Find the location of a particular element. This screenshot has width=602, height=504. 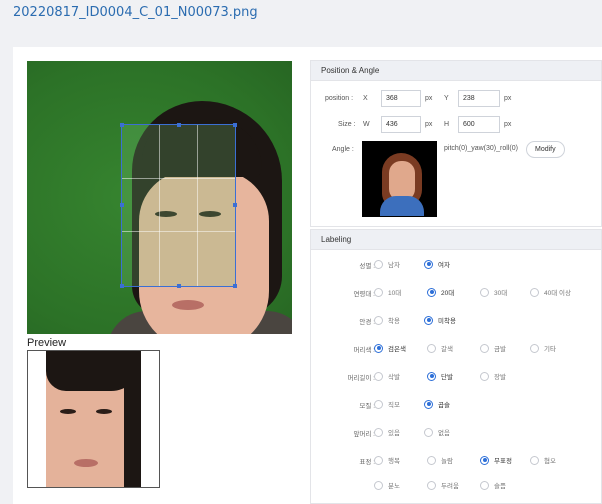

hair-color-option-black: 검은색 is located at coordinates (390, 348).